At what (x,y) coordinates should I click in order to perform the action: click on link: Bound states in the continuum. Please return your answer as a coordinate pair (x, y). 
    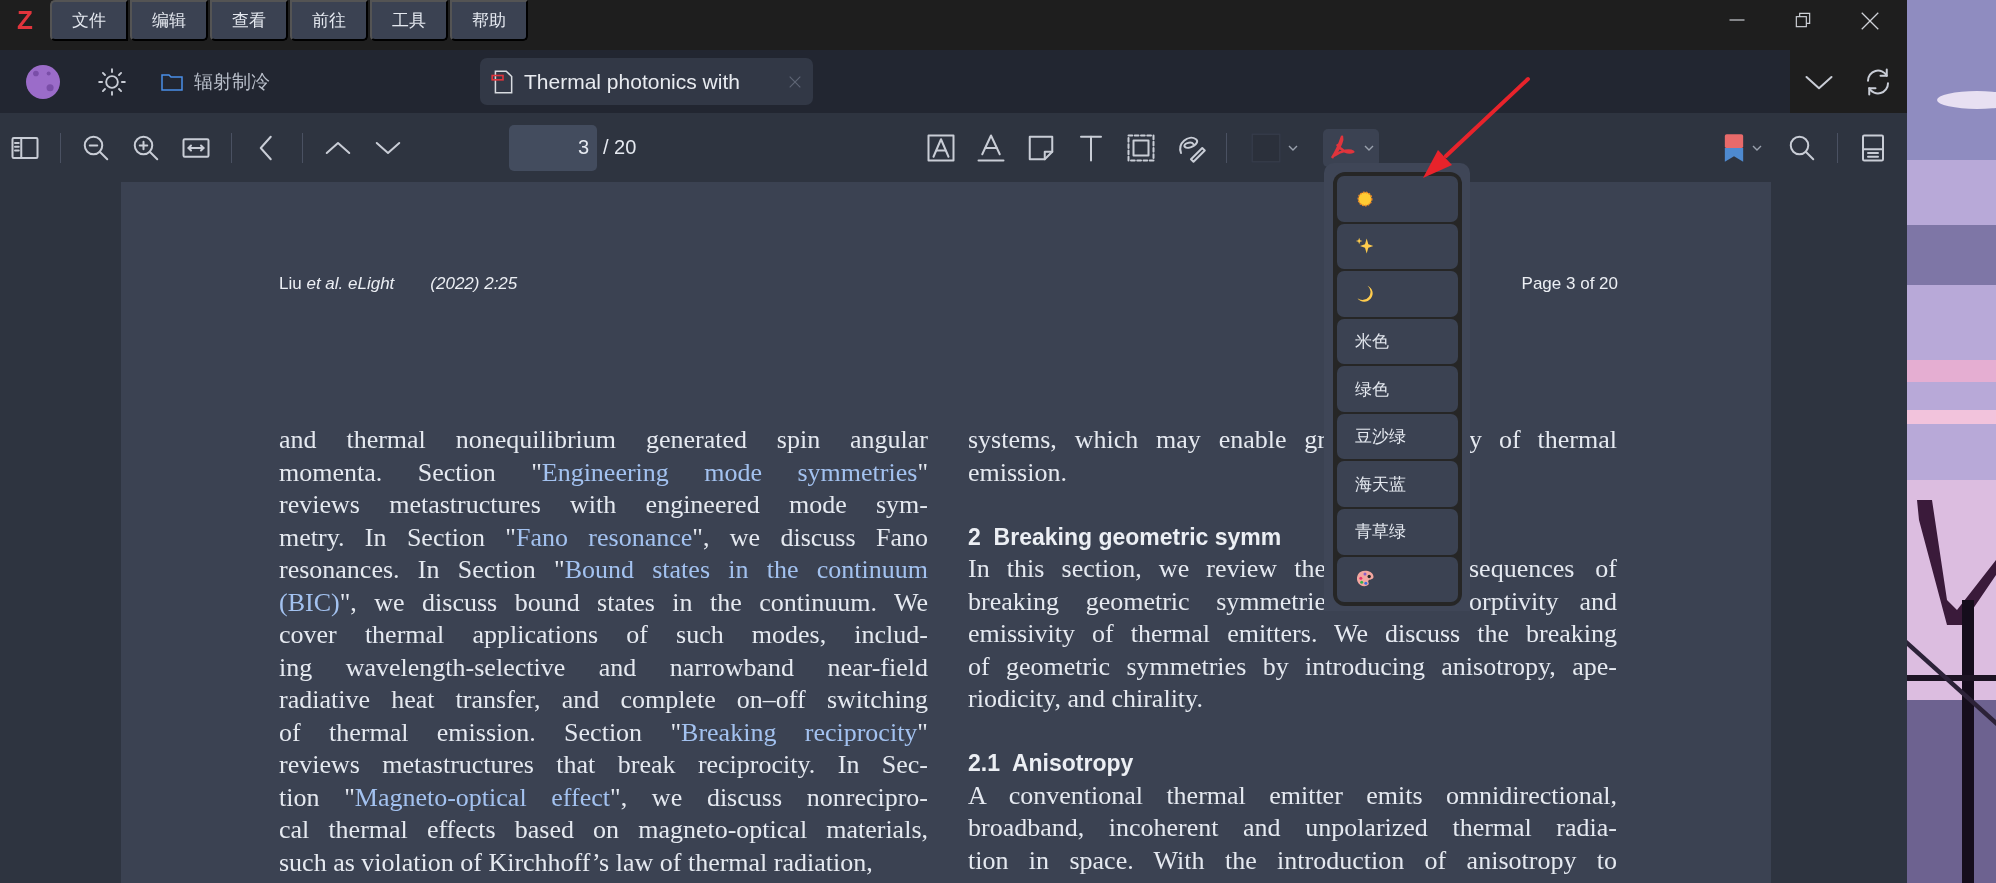
    Looking at the image, I should click on (746, 569).